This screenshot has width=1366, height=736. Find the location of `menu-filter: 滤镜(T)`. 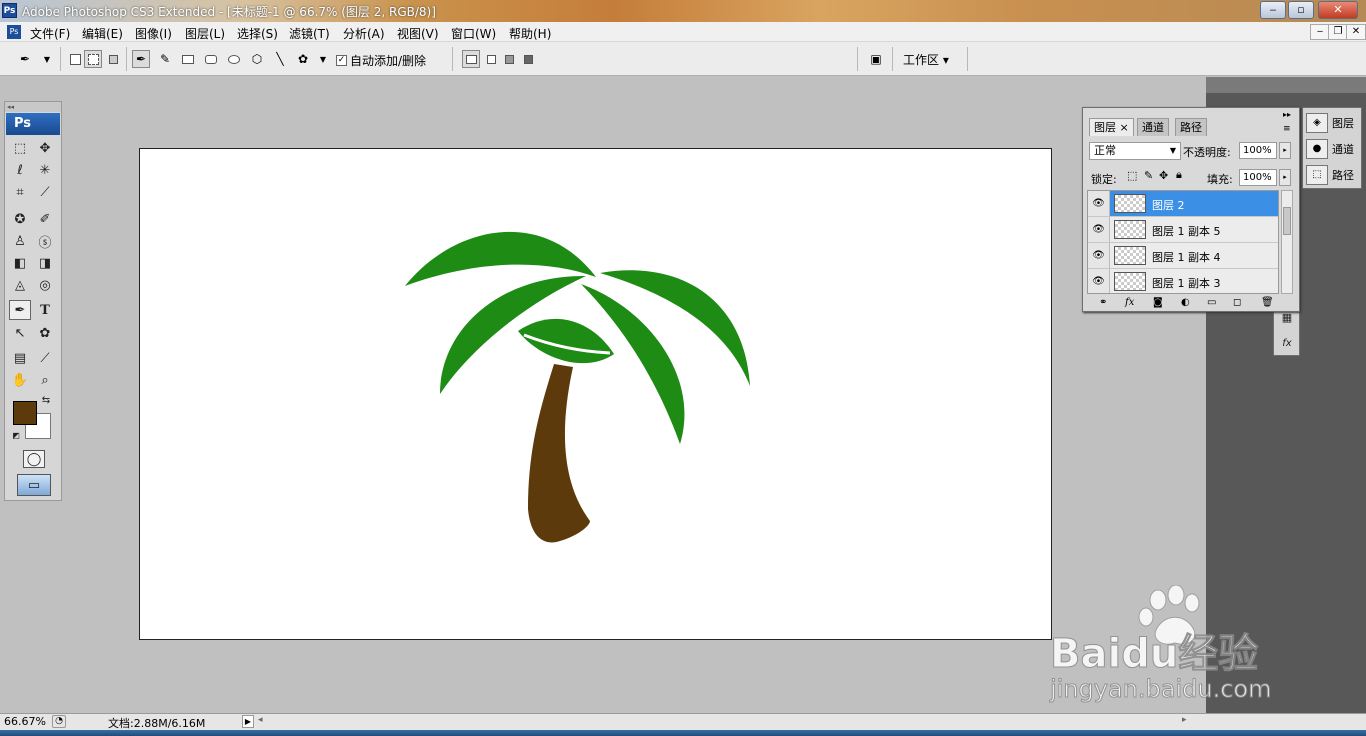

menu-filter: 滤镜(T) is located at coordinates (309, 33).